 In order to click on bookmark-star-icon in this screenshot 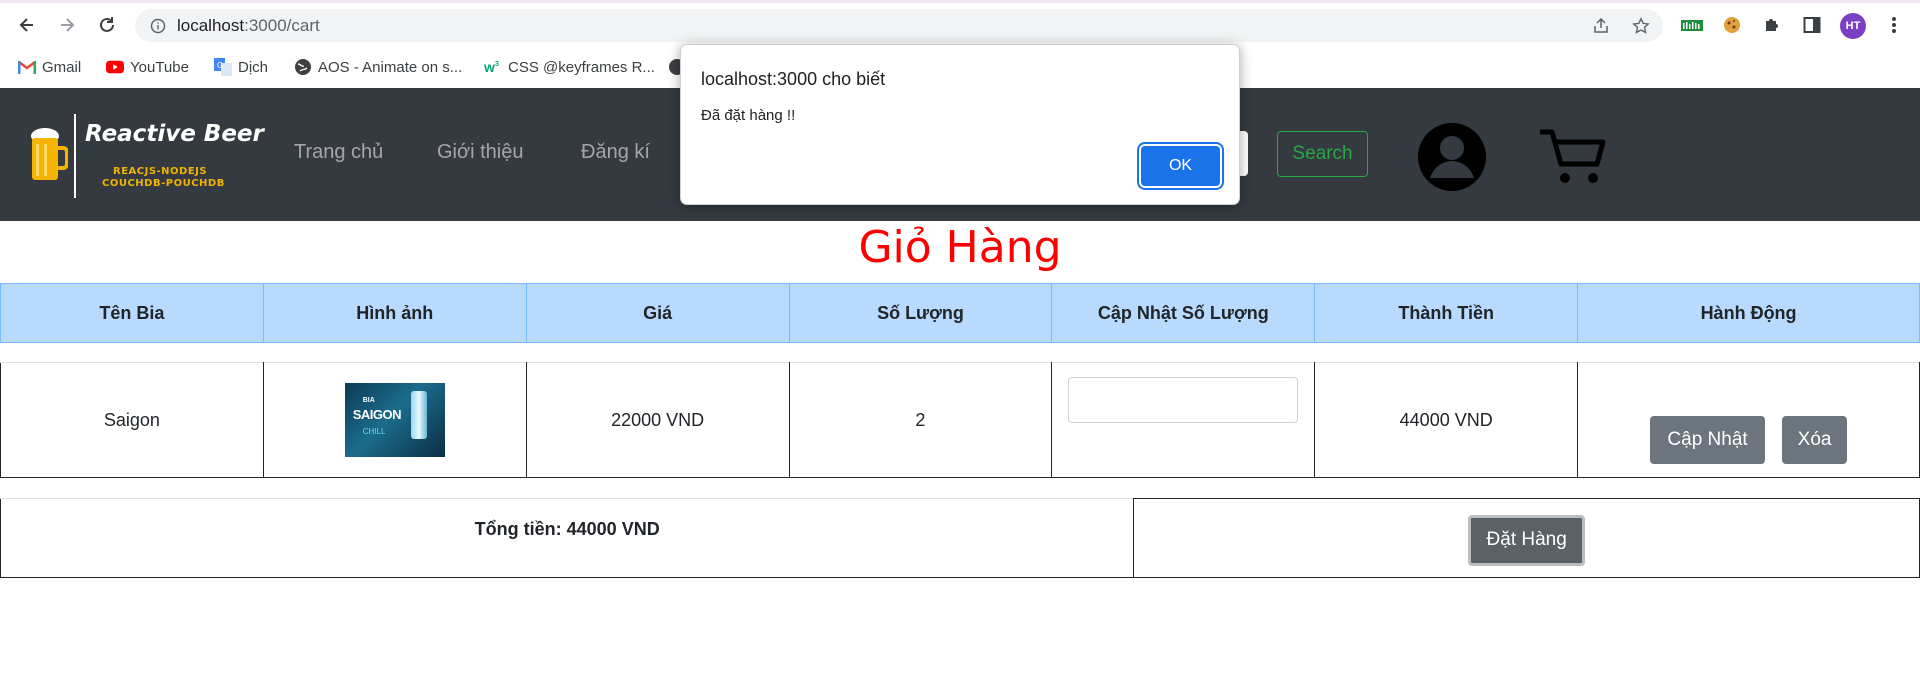, I will do `click(1641, 26)`.